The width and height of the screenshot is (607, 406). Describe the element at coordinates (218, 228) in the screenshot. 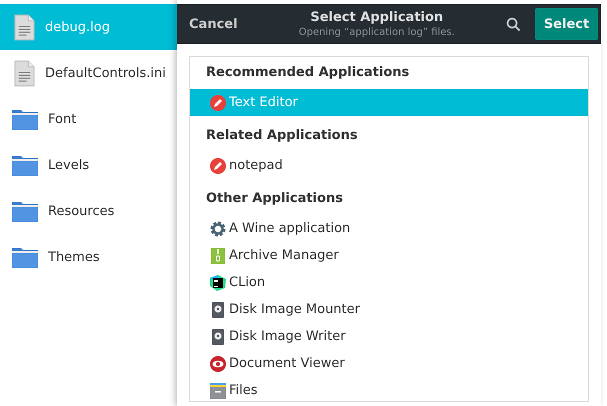

I see `gear-icon` at that location.